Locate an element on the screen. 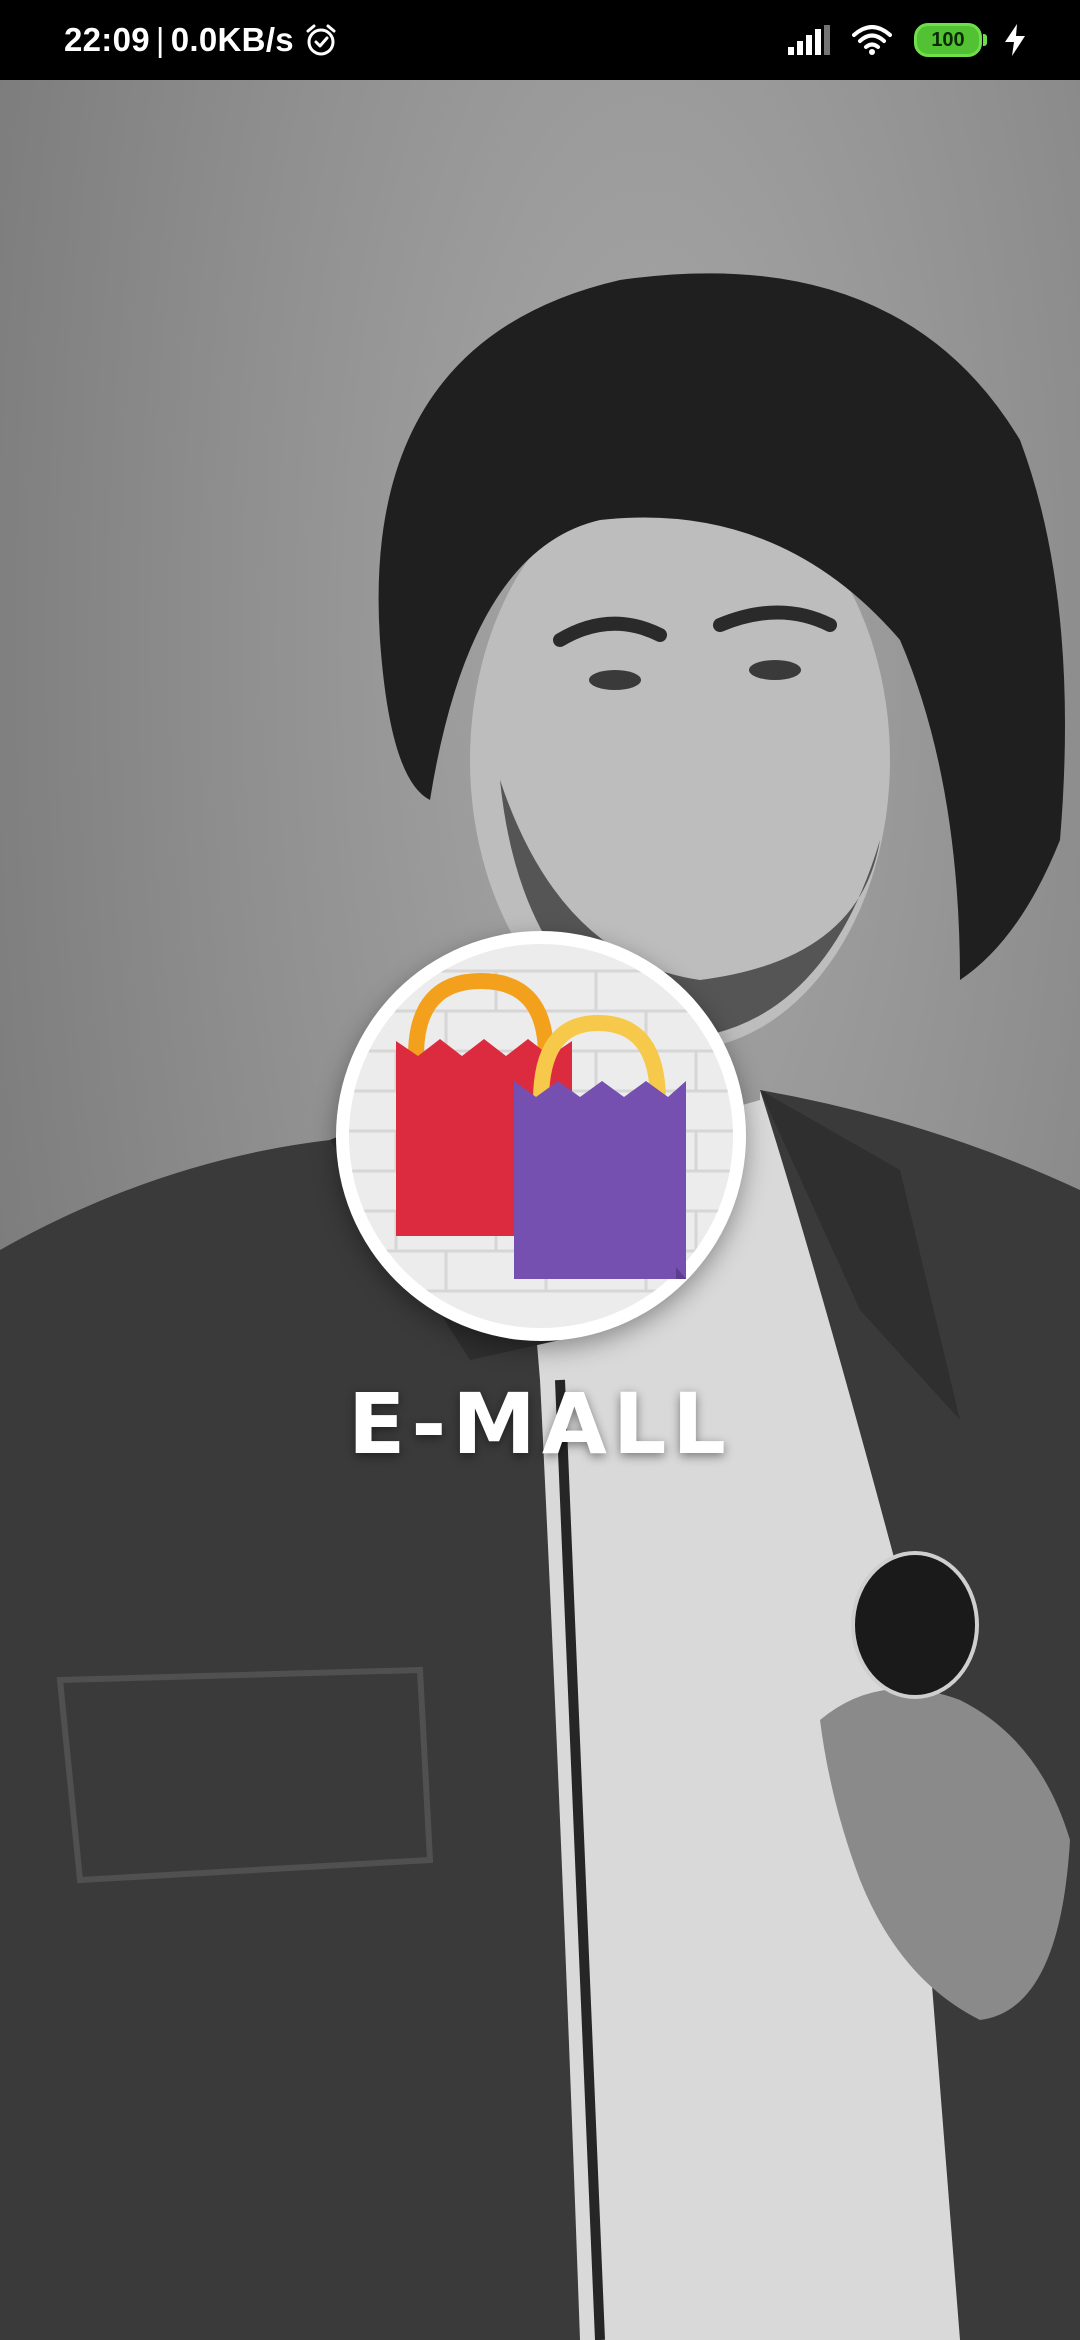  status-left: 22:09 | 0.0KB/s is located at coordinates (201, 40).